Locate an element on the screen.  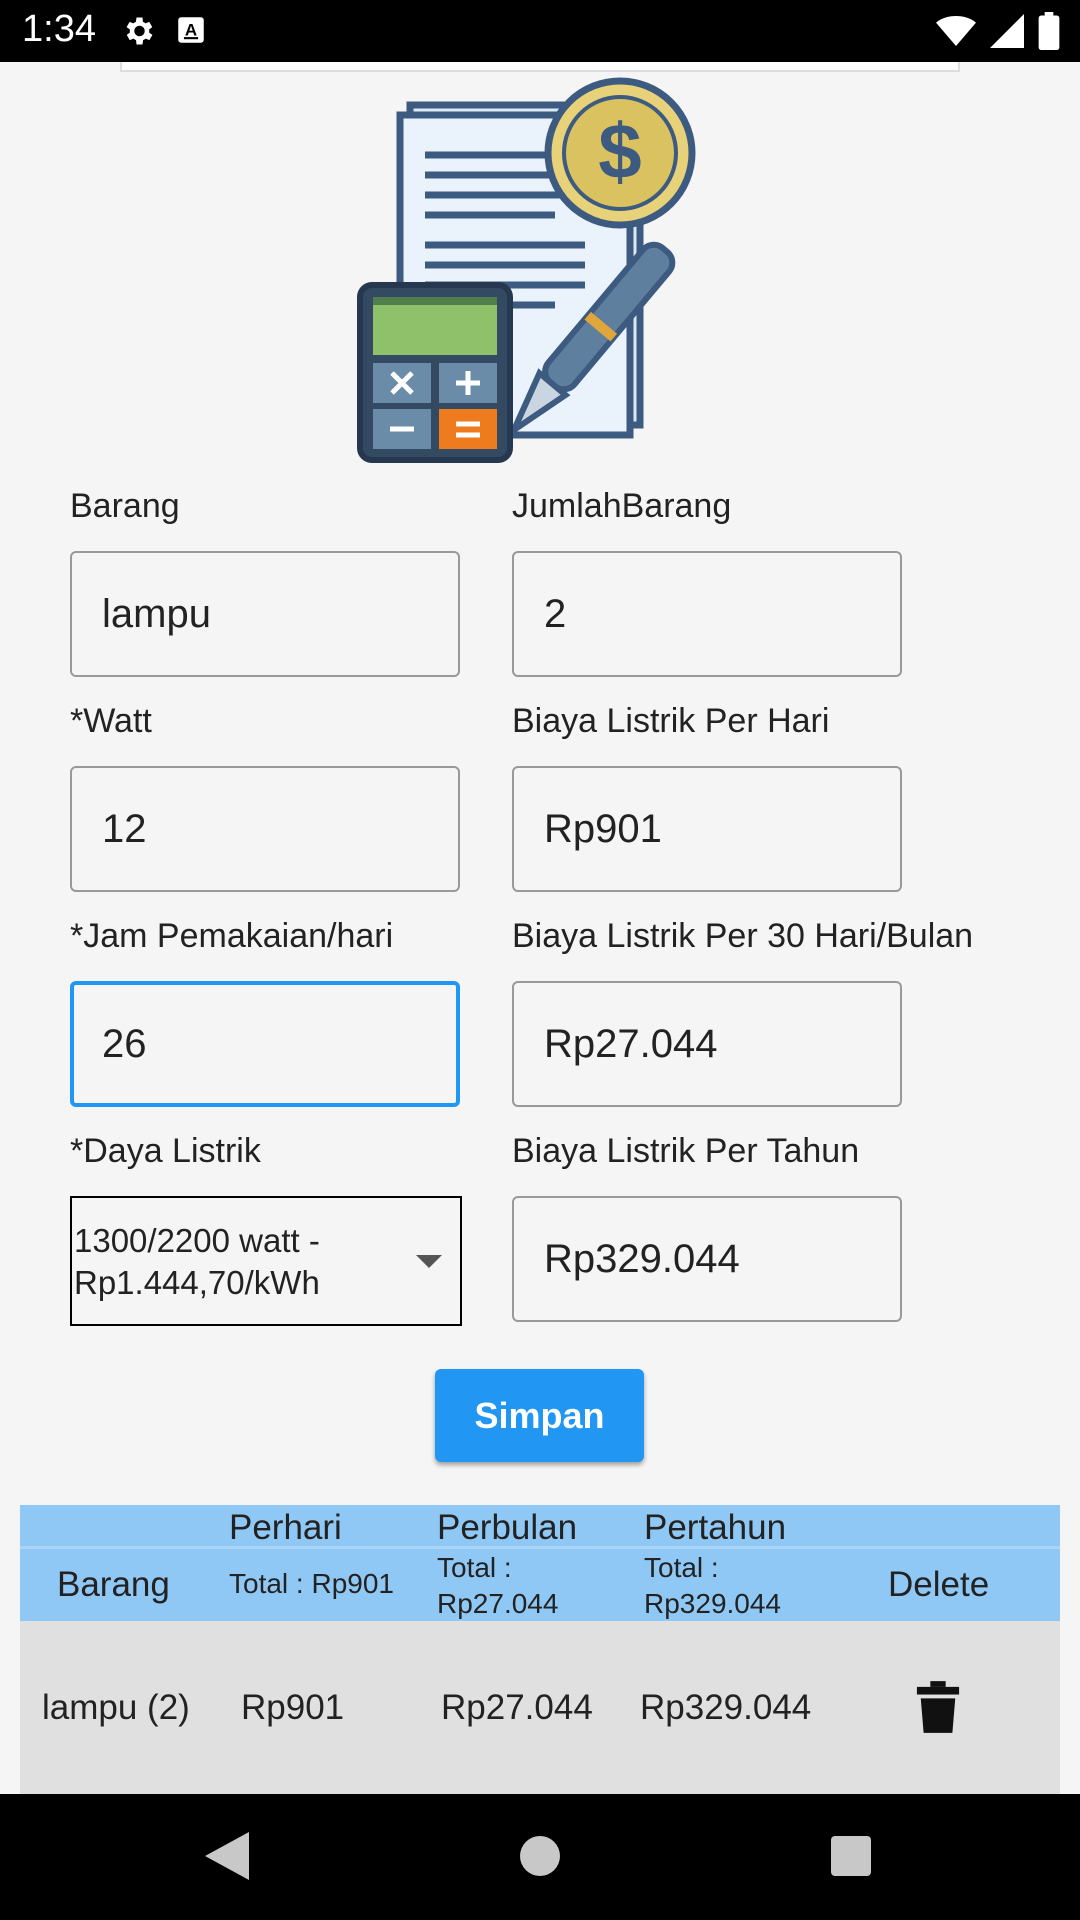
home-icon is located at coordinates (540, 1856).